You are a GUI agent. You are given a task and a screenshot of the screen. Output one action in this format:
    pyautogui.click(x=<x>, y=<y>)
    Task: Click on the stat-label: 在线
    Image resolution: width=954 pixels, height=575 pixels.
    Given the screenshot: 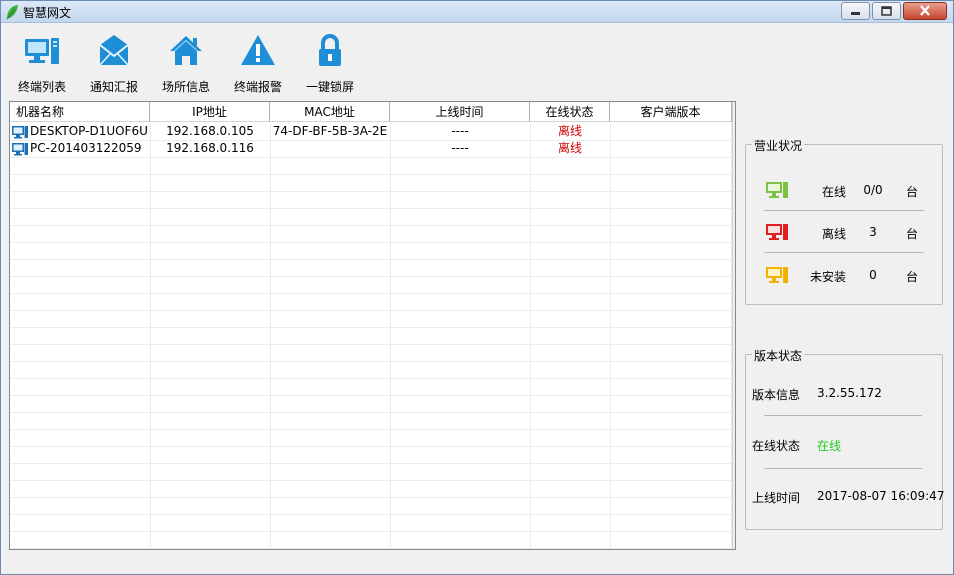 What is the action you would take?
    pyautogui.click(x=833, y=192)
    